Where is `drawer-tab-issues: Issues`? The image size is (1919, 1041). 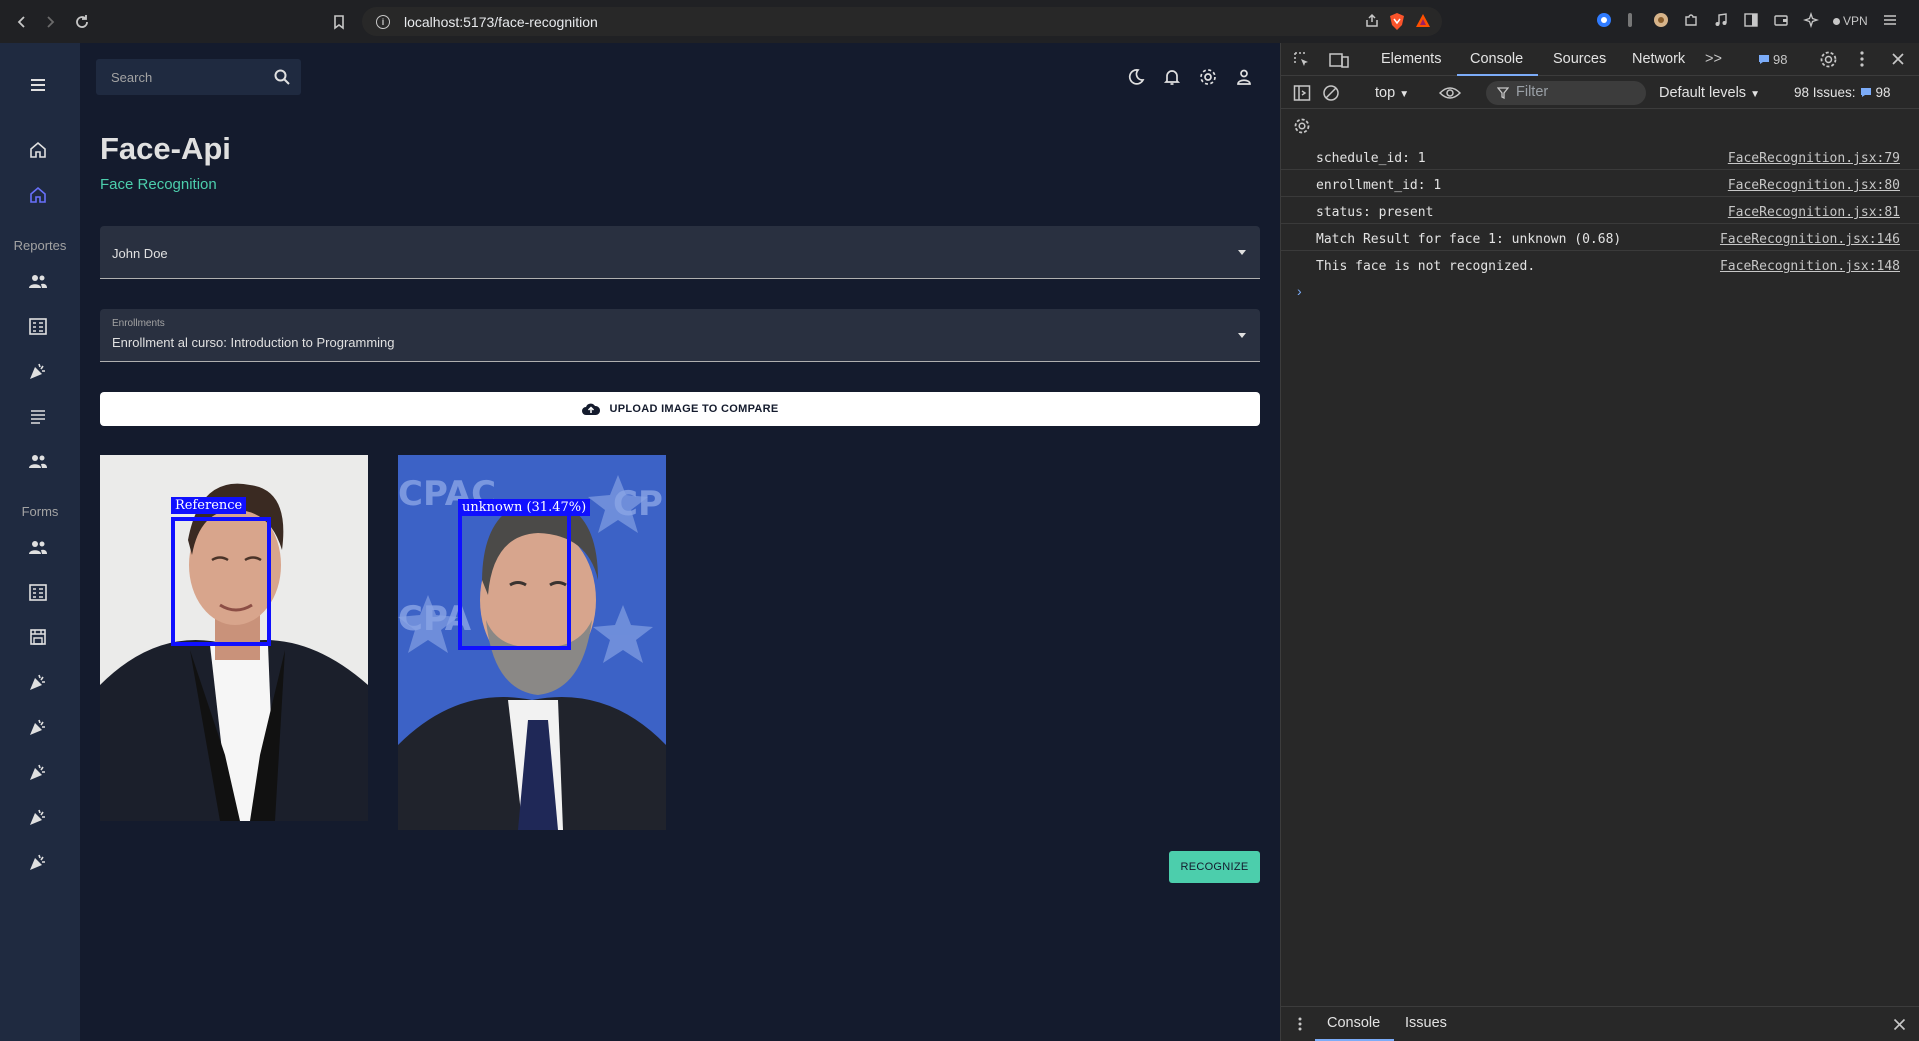 drawer-tab-issues: Issues is located at coordinates (1426, 1023).